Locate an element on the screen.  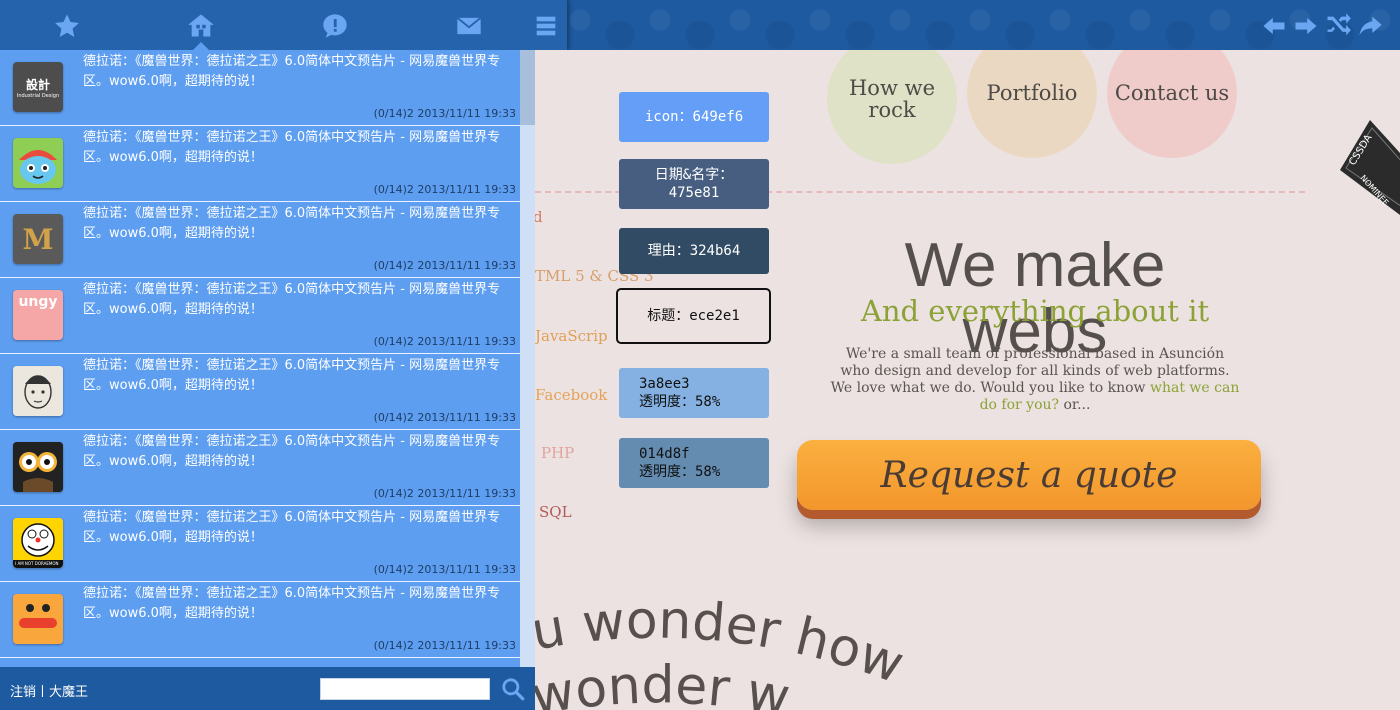
cartoon-avatar is located at coordinates (38, 163).